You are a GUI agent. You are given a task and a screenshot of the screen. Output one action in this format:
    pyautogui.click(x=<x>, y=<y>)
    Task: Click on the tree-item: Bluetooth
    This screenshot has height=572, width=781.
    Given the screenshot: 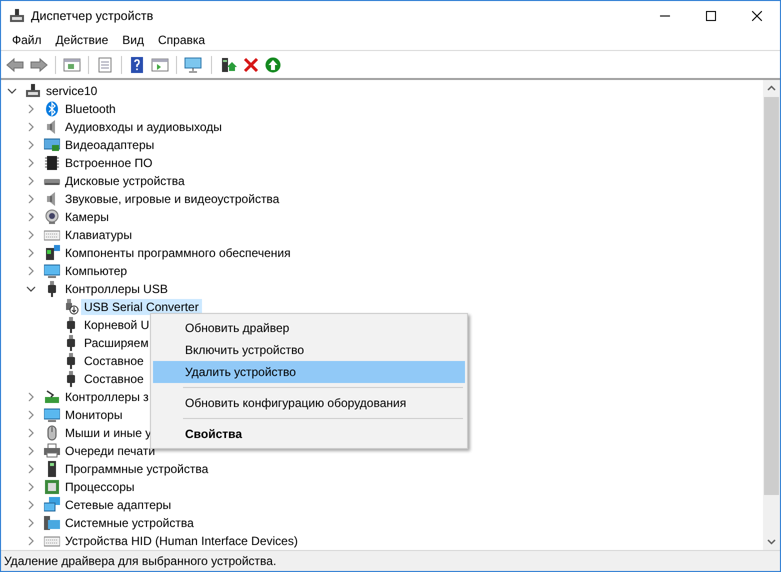 What is the action you would take?
    pyautogui.click(x=90, y=109)
    